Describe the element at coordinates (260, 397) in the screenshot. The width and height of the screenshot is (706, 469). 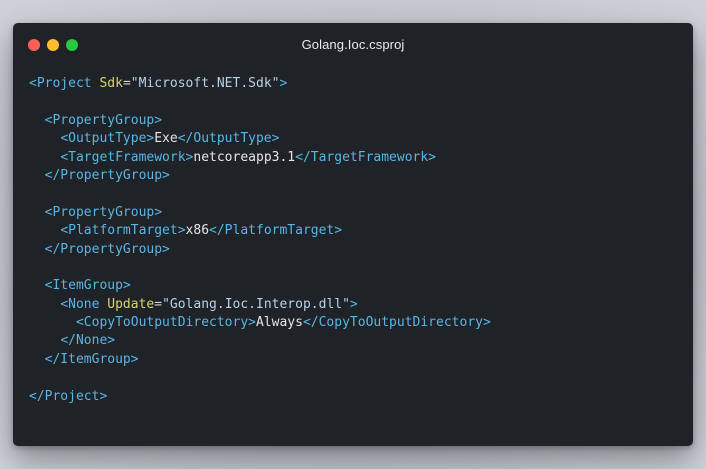
I see `code-line: </Project>` at that location.